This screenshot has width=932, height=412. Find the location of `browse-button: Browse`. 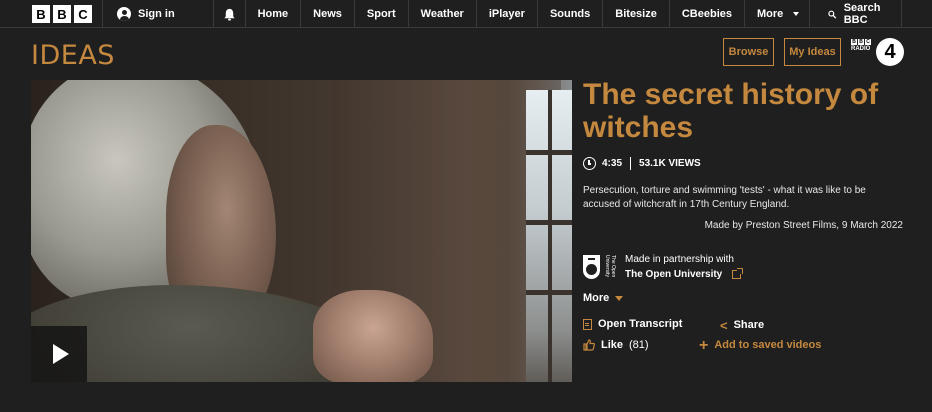

browse-button: Browse is located at coordinates (748, 52).